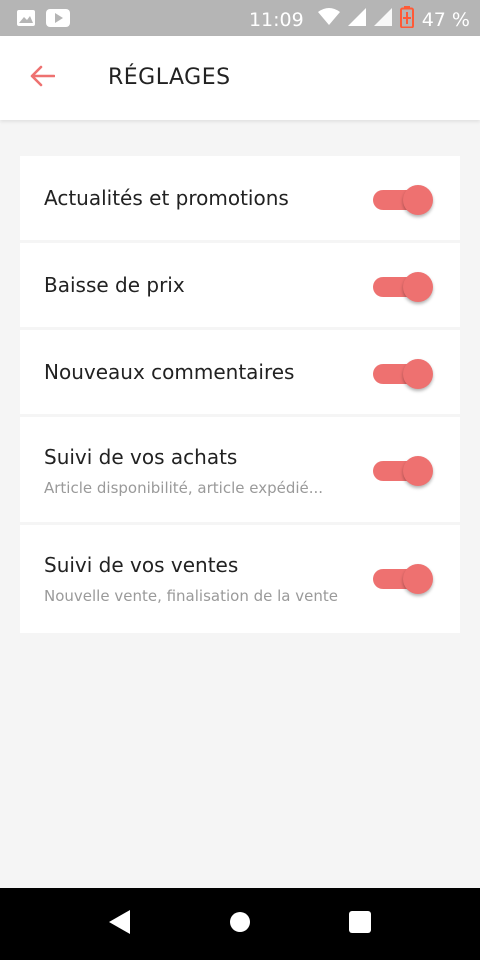 The width and height of the screenshot is (480, 960). I want to click on home-circle-icon, so click(240, 924).